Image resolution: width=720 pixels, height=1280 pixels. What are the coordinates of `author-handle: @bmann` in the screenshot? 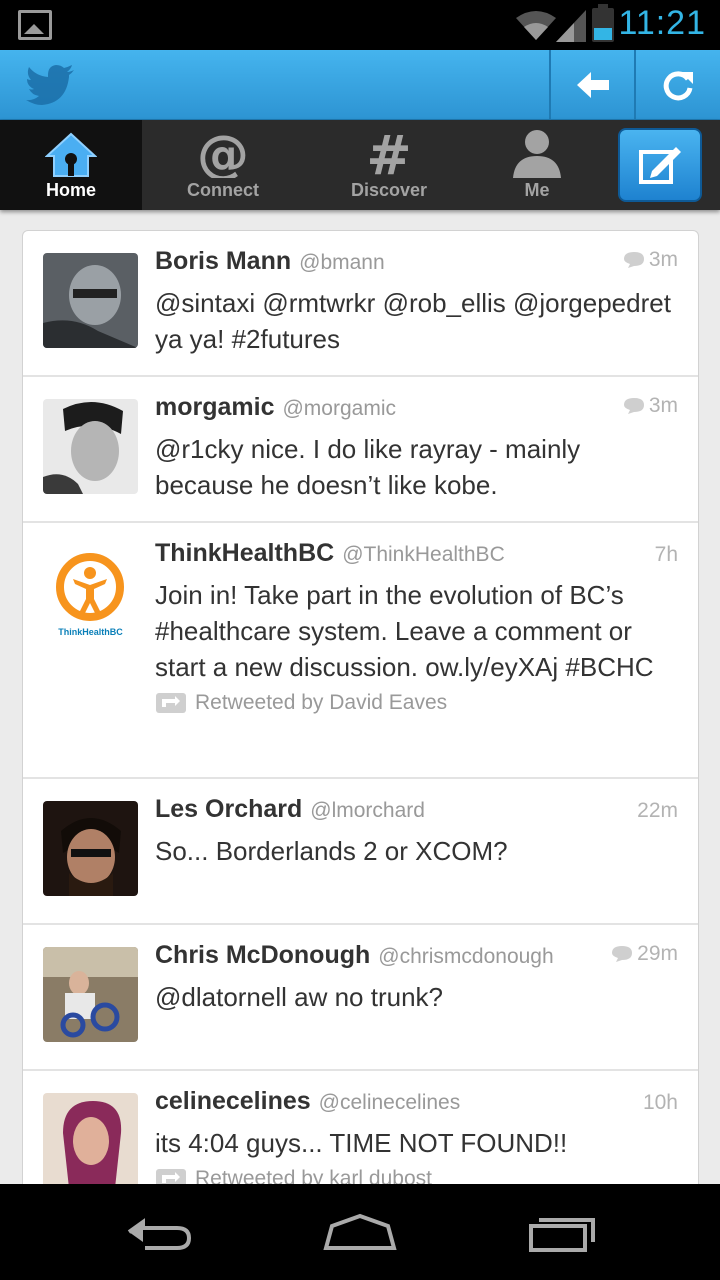 It's located at (342, 262).